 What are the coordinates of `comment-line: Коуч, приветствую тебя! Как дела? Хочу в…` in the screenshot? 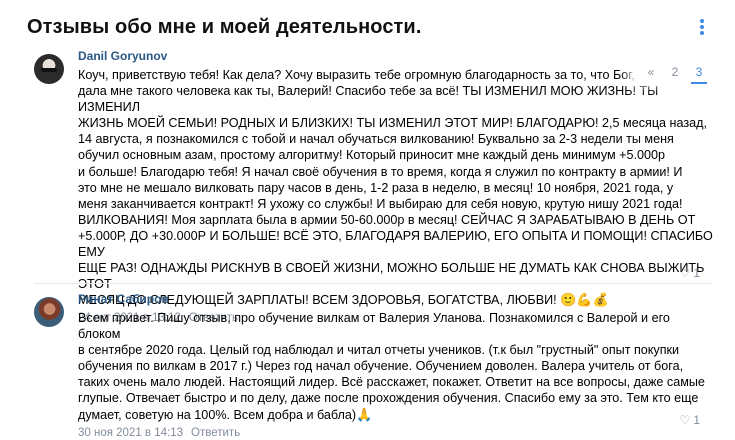 It's located at (367, 75).